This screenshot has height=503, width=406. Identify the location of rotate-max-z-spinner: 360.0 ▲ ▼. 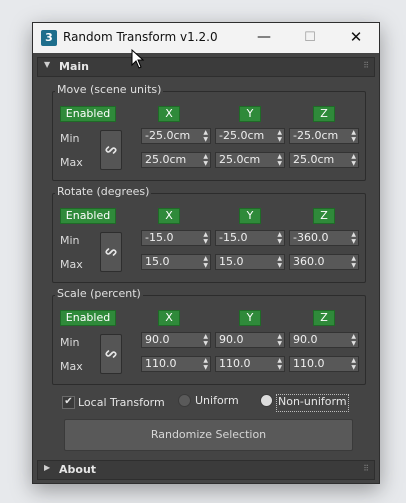
(324, 262).